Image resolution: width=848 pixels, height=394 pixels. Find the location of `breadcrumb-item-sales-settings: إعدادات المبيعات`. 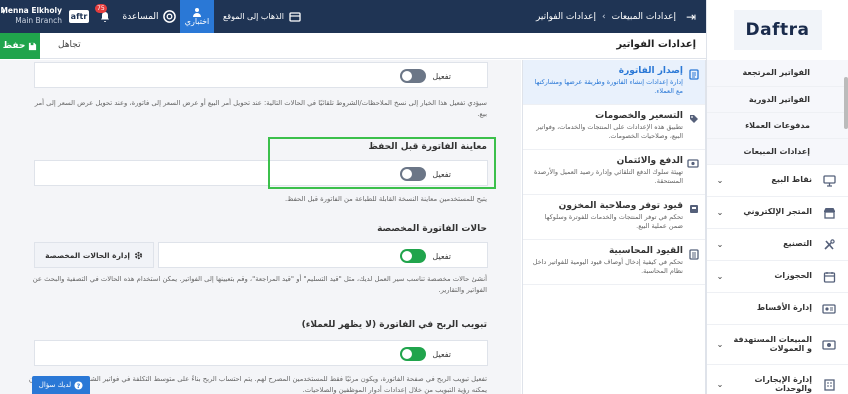

breadcrumb-item-sales-settings: إعدادات المبيعات is located at coordinates (644, 17).